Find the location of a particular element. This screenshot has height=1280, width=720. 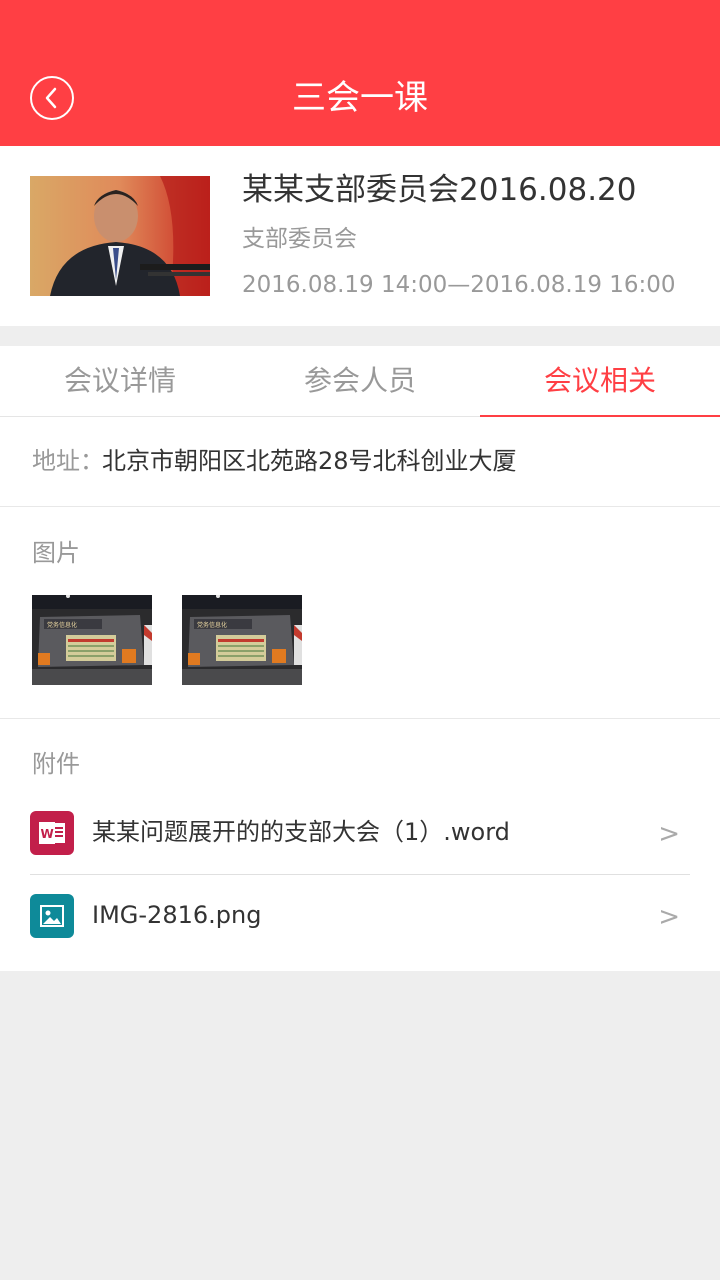

word-file-icon: W is located at coordinates (52, 833).